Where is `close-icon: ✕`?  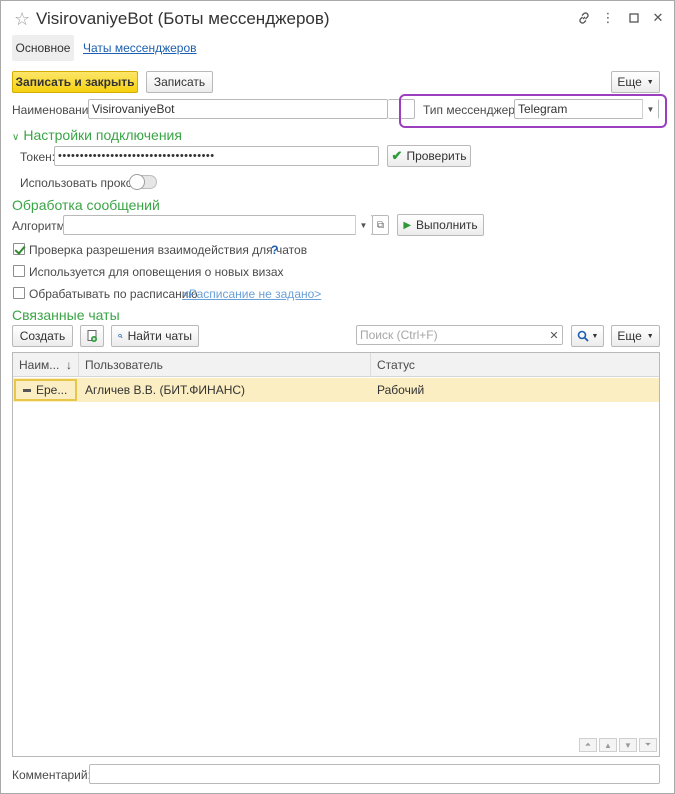
close-icon: ✕ is located at coordinates (658, 18).